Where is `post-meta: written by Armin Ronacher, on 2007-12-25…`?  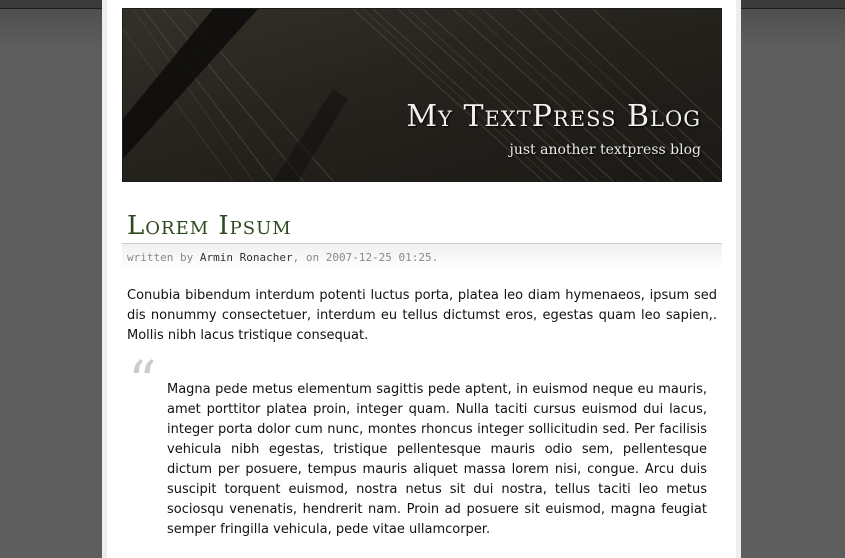 post-meta: written by Armin Ronacher, on 2007-12-25… is located at coordinates (282, 257).